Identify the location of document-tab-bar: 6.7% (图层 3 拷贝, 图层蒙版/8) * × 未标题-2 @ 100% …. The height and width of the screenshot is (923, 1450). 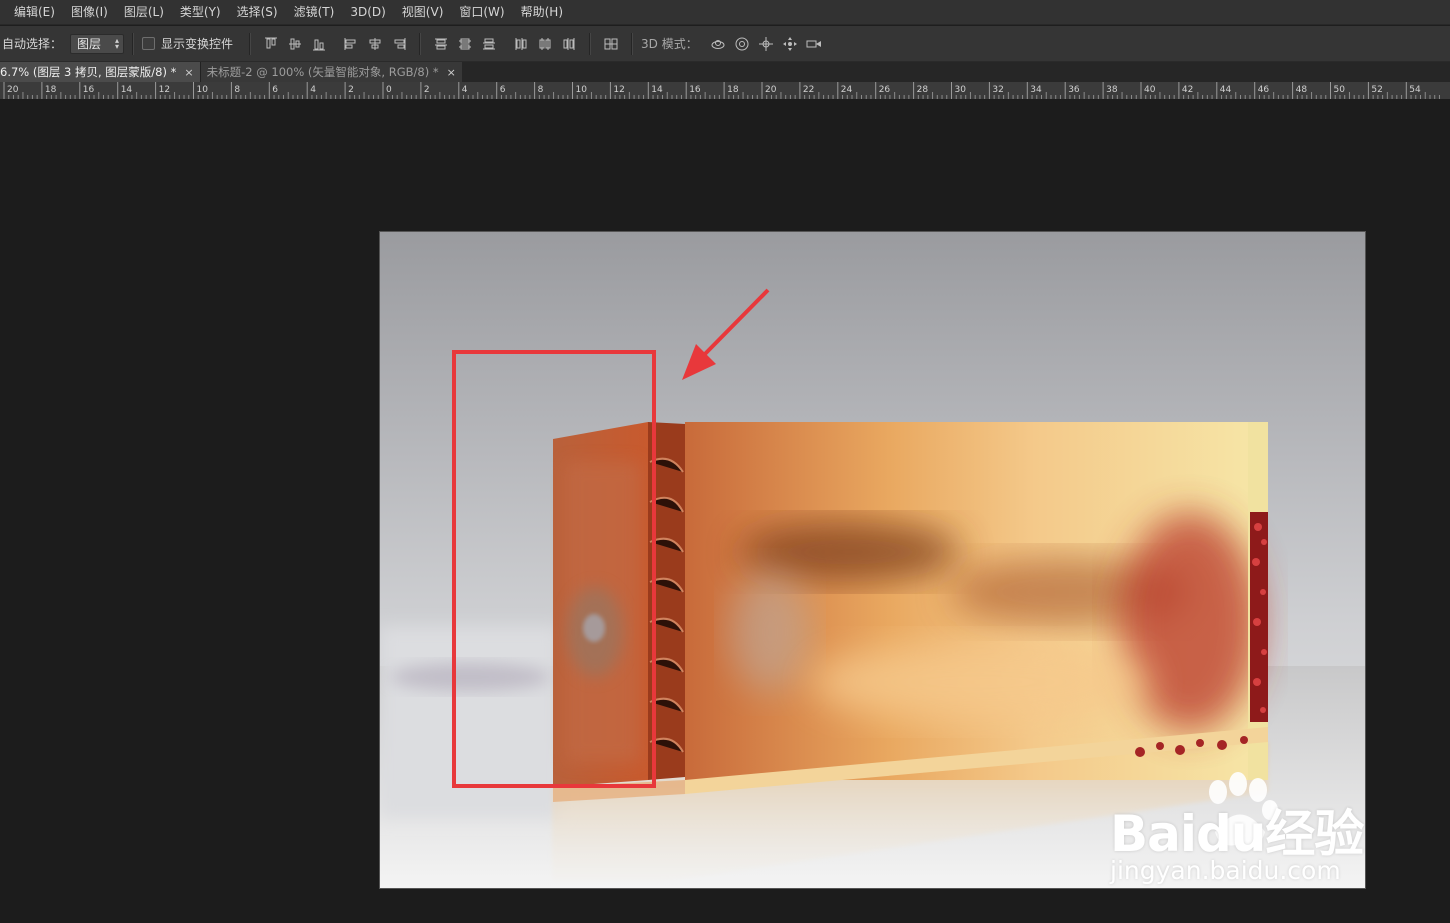
(725, 72).